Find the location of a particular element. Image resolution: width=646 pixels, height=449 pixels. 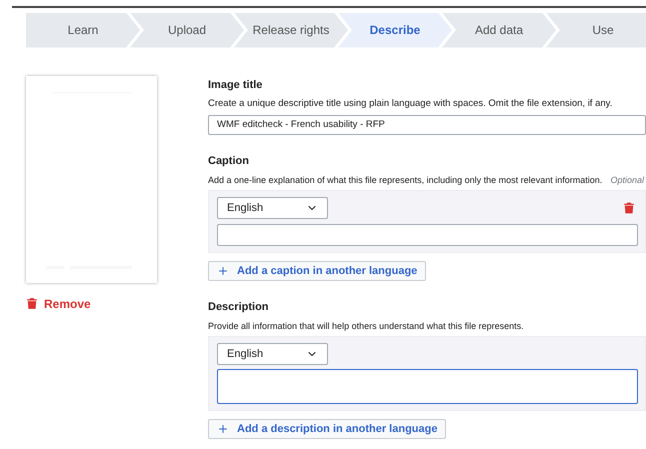

field-heading: Caption is located at coordinates (229, 162).